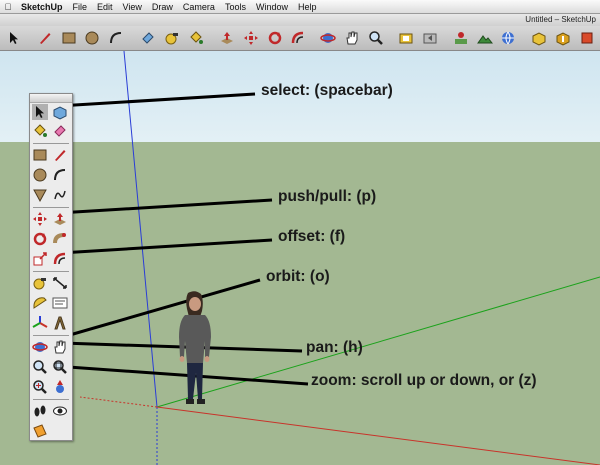 This screenshot has height=465, width=600. What do you see at coordinates (327, 196) in the screenshot?
I see `callout-push-pull: push/pull: (p)` at bounding box center [327, 196].